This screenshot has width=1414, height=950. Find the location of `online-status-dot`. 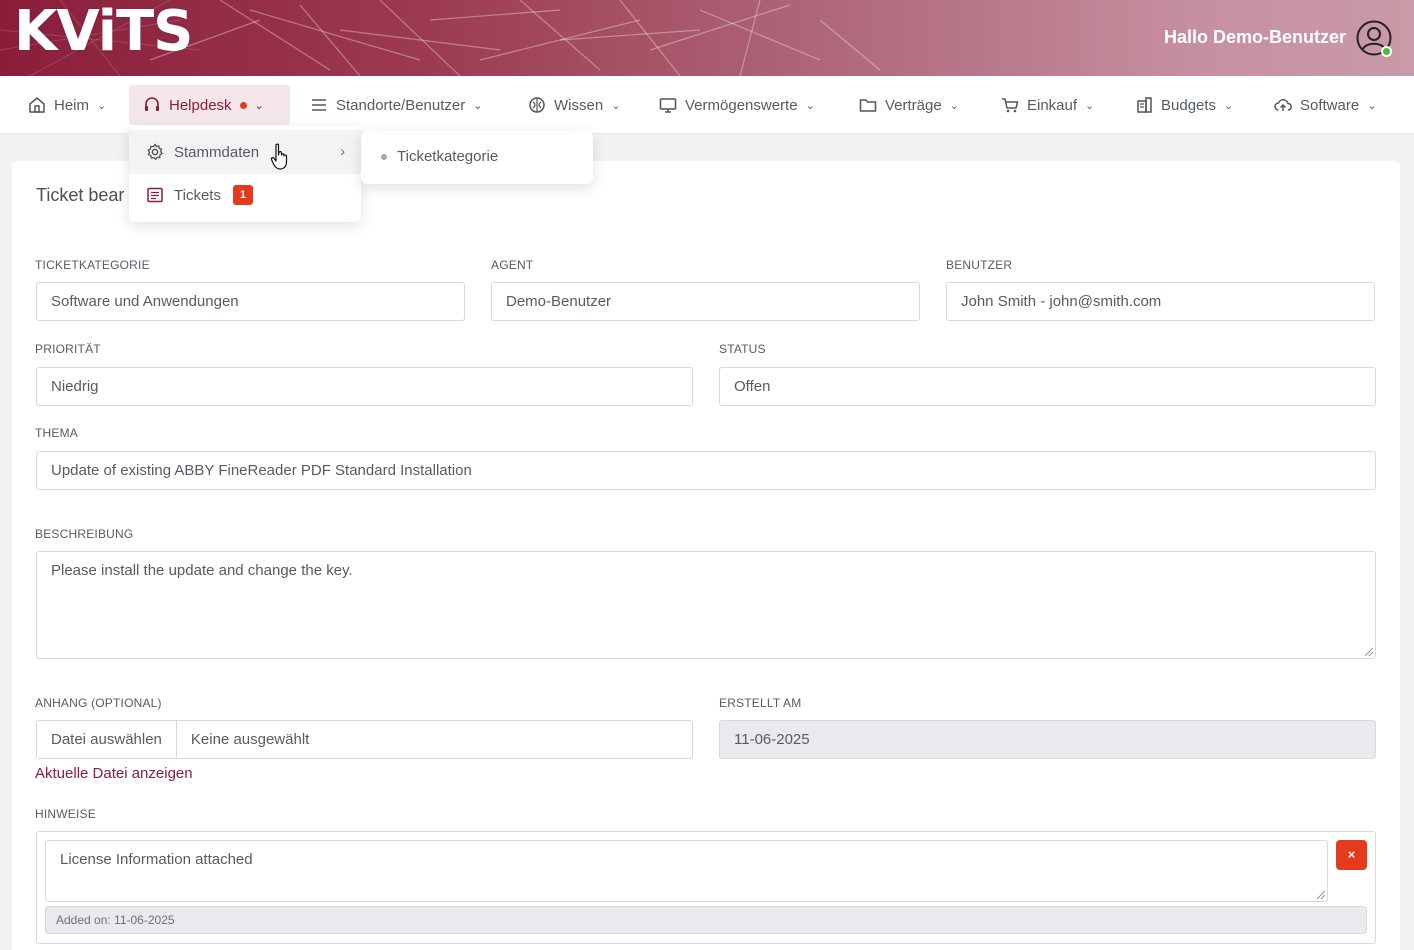

online-status-dot is located at coordinates (1386, 51).